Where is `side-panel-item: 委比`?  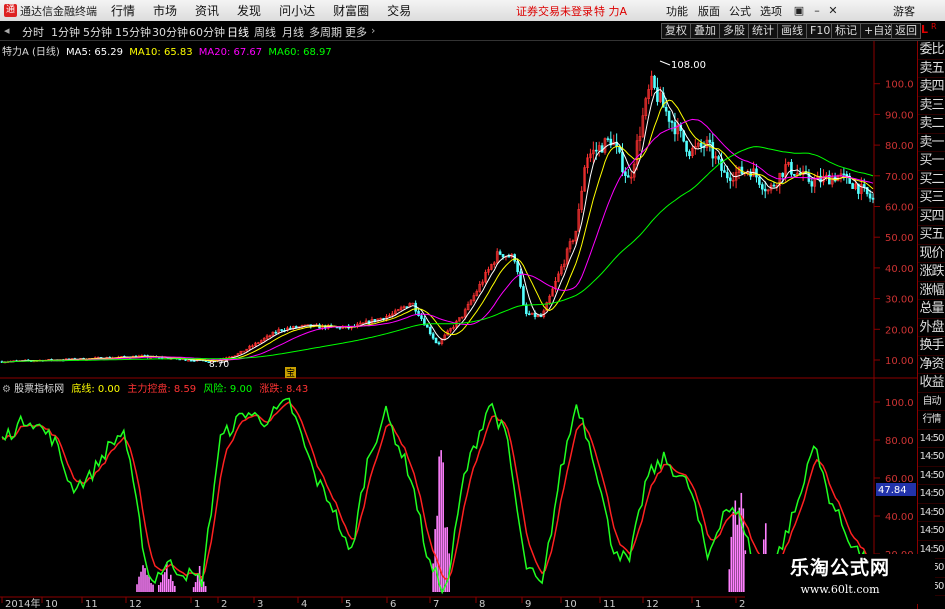
side-panel-item: 委比 is located at coordinates (931, 50).